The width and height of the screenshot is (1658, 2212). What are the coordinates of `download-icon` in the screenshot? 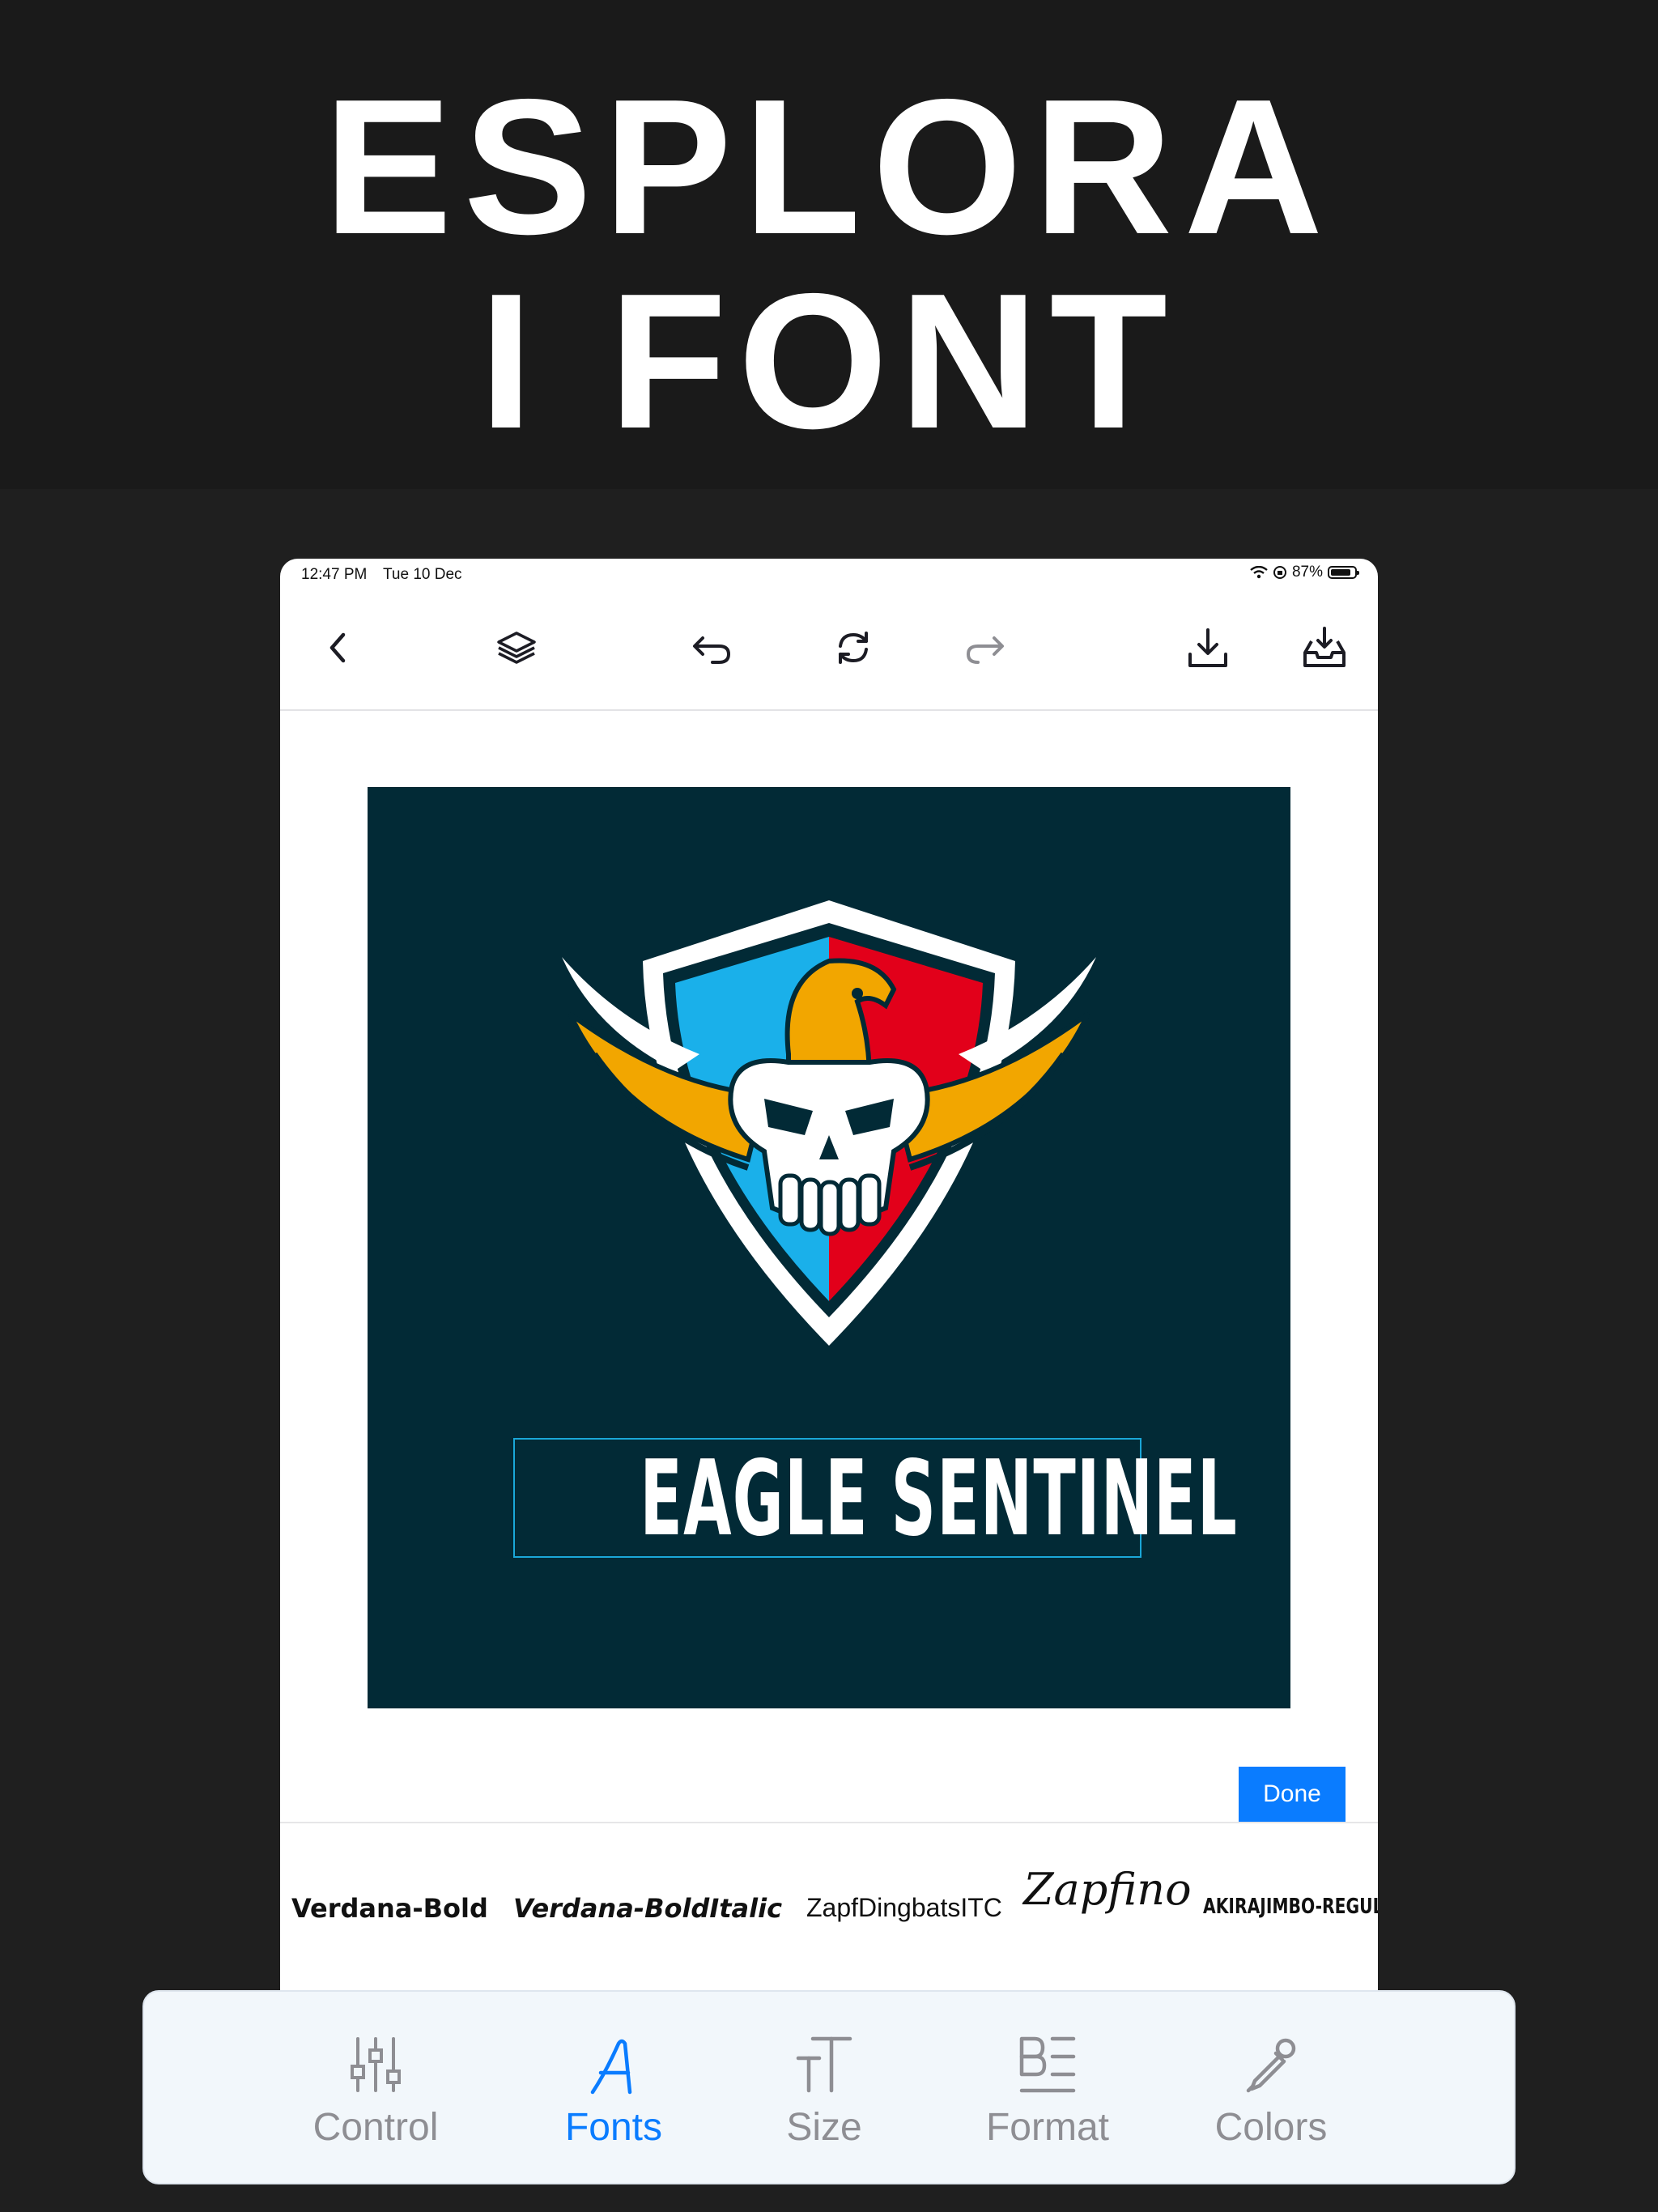 It's located at (1207, 648).